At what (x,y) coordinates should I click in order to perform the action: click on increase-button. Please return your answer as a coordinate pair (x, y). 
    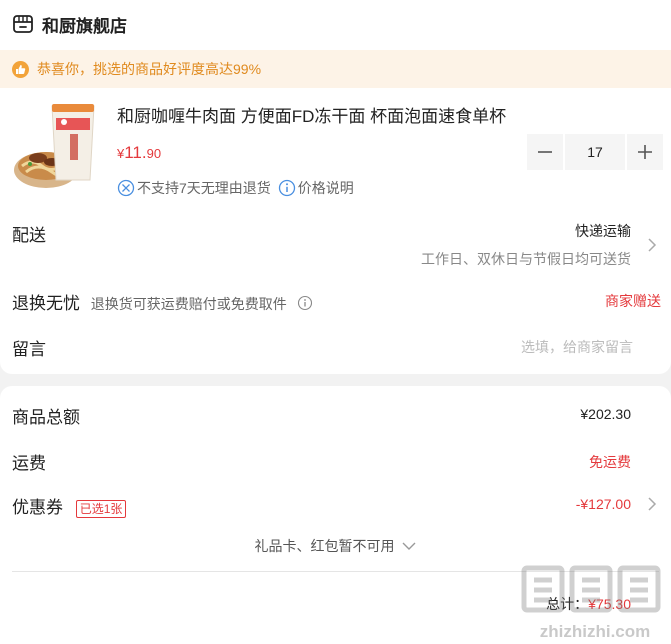
    Looking at the image, I should click on (645, 152).